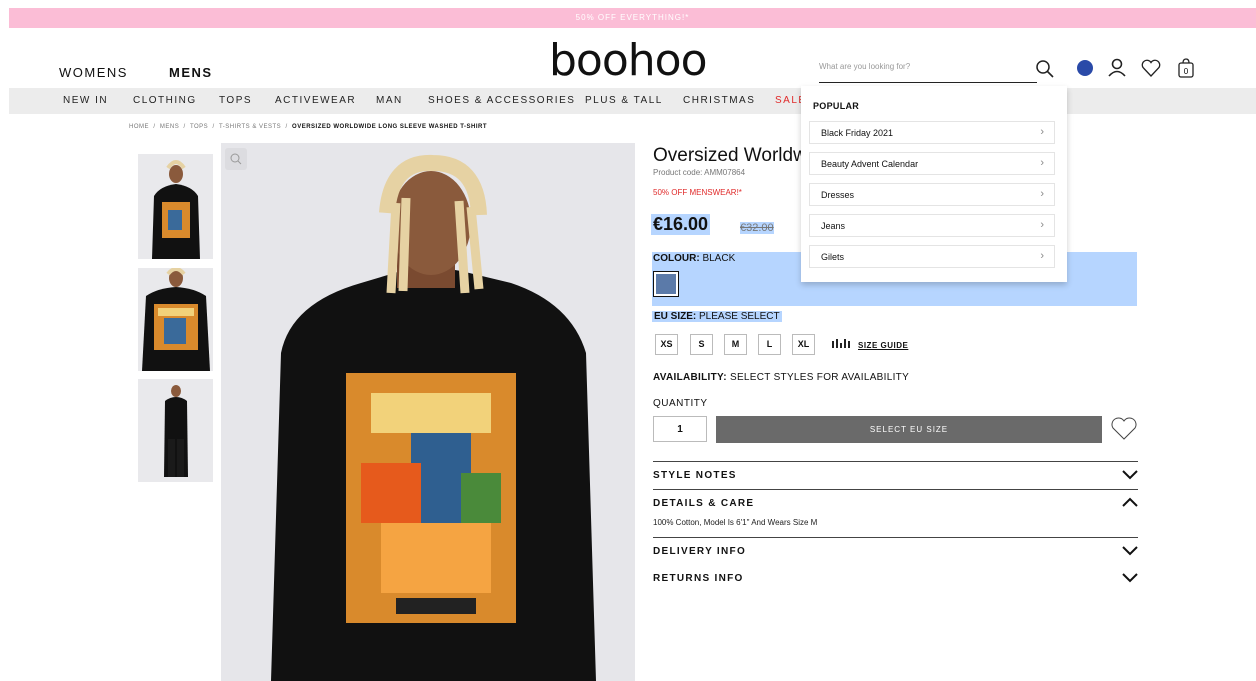  What do you see at coordinates (769, 344) in the screenshot?
I see `size-l-button: L` at bounding box center [769, 344].